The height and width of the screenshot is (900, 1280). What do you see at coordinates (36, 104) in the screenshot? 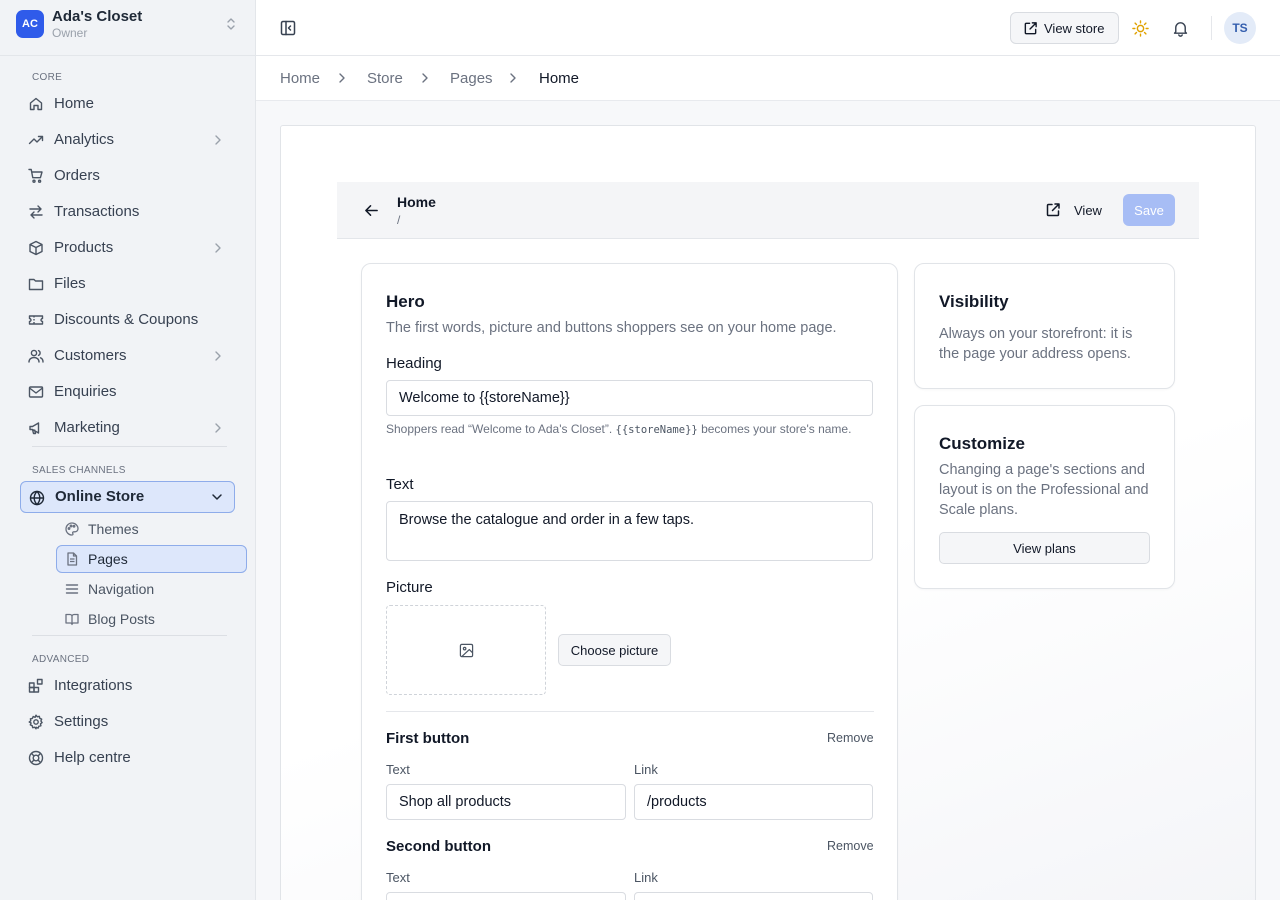
I see `home-icon` at bounding box center [36, 104].